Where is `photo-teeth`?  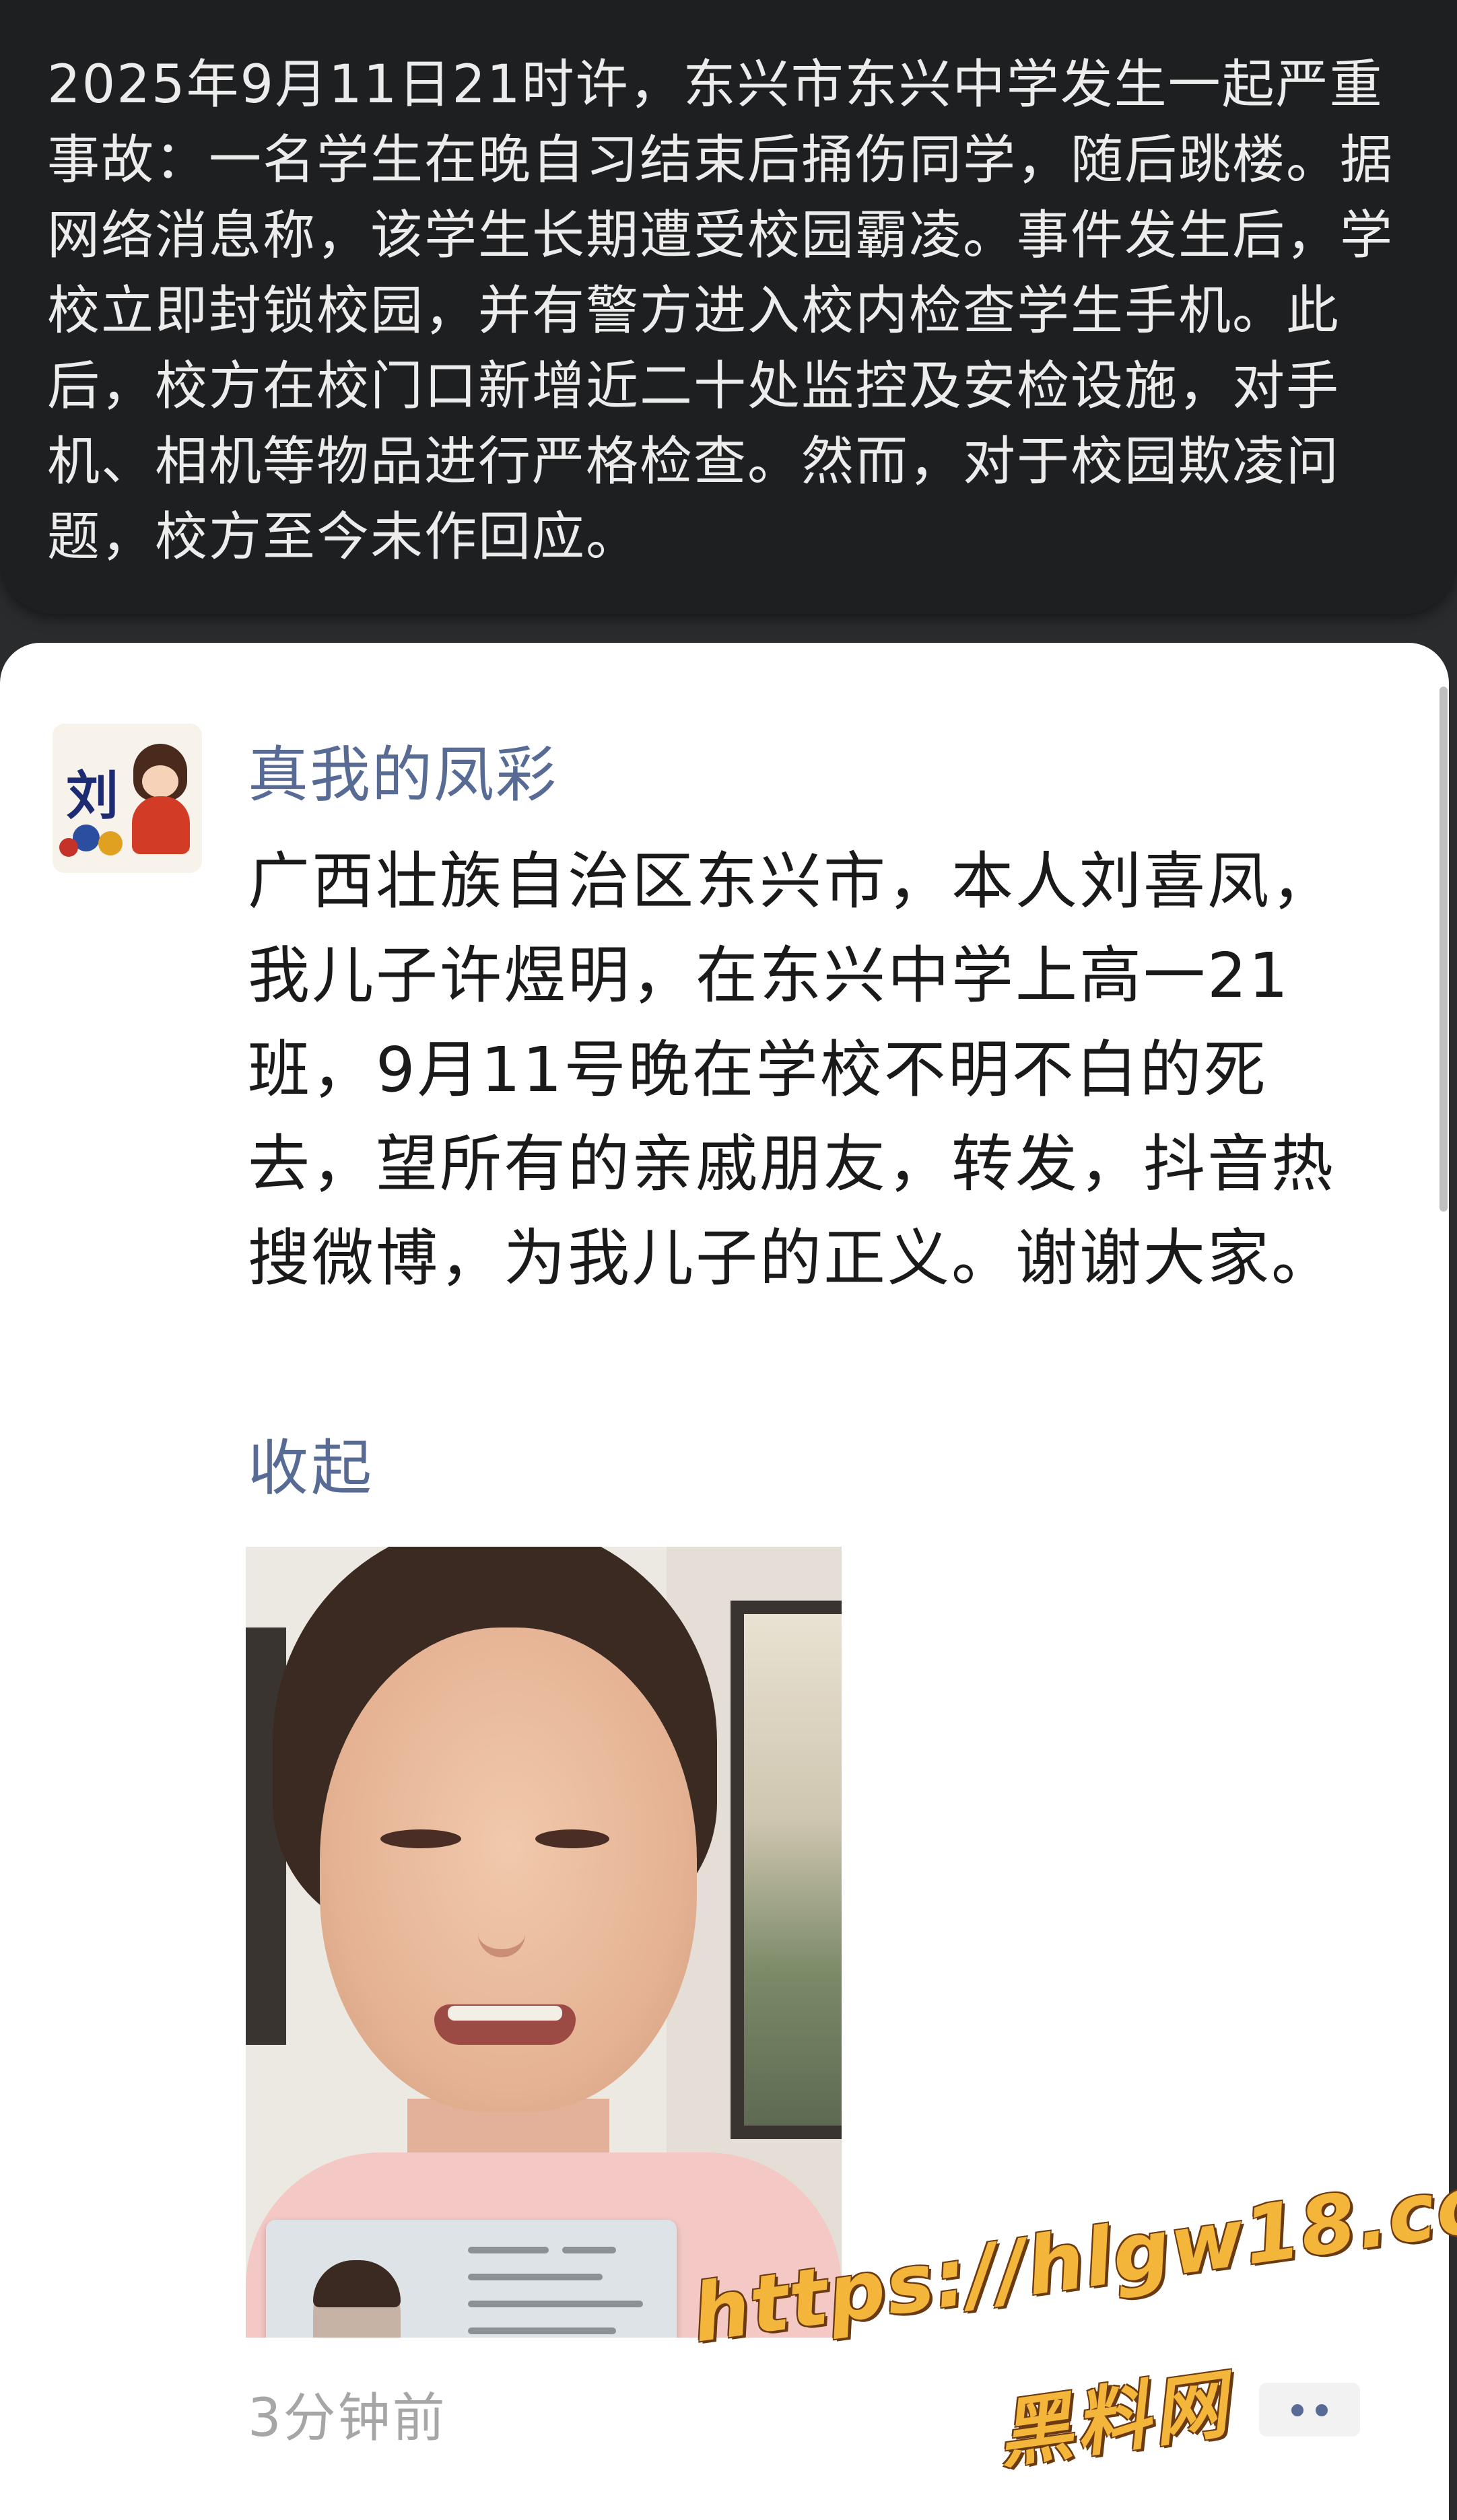 photo-teeth is located at coordinates (505, 2014).